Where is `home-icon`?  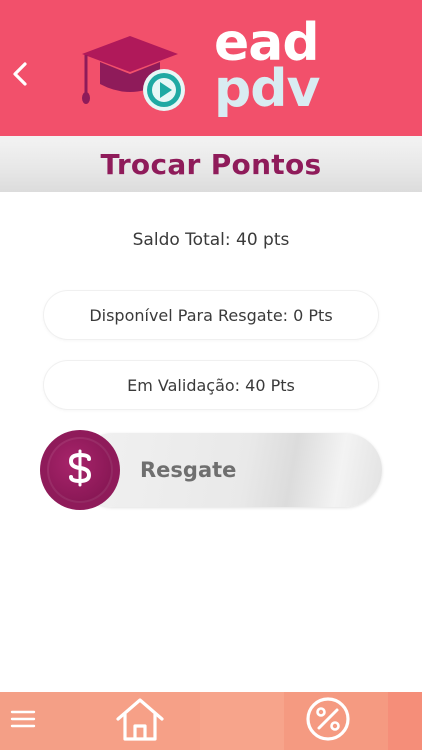 home-icon is located at coordinates (140, 721).